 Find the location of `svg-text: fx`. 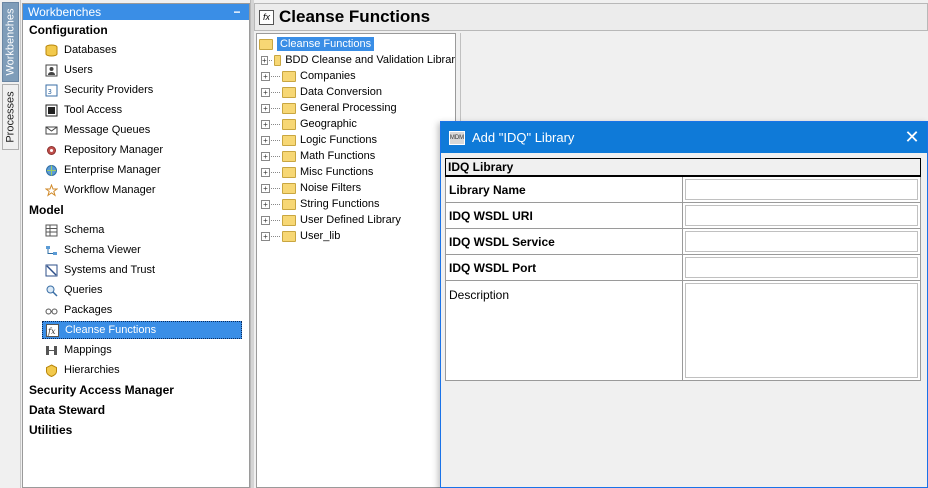

svg-text: fx is located at coordinates (51, 331).